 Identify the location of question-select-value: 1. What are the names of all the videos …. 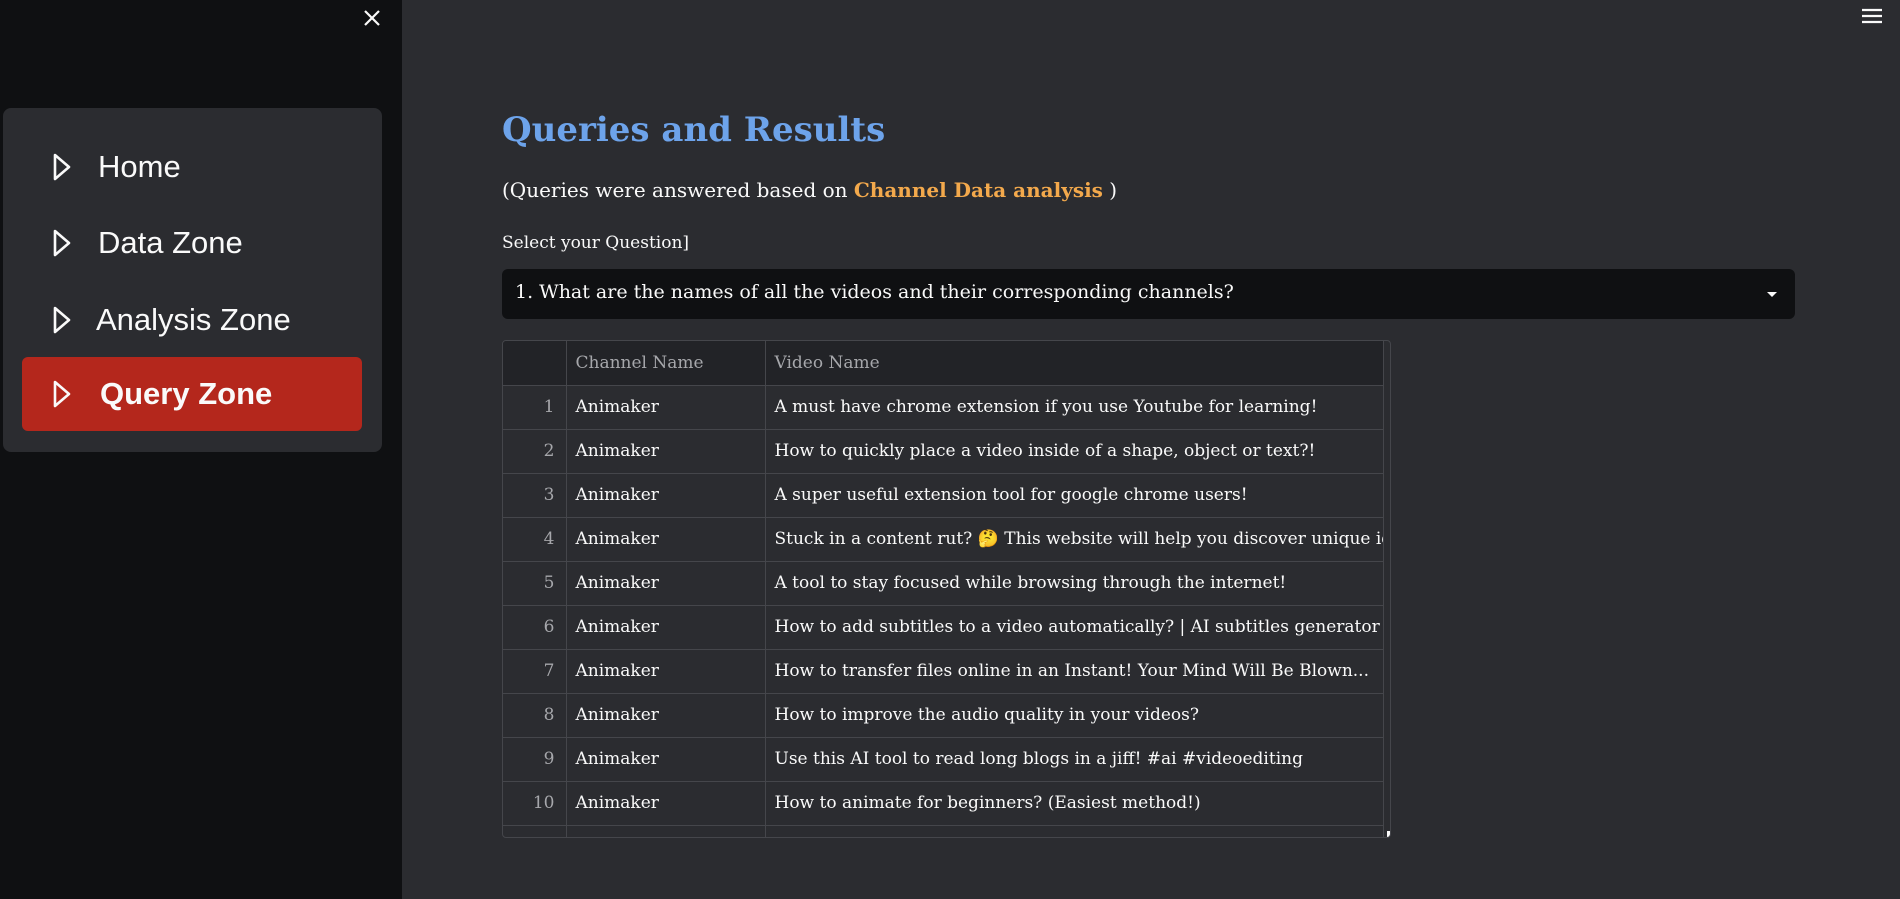
(874, 292).